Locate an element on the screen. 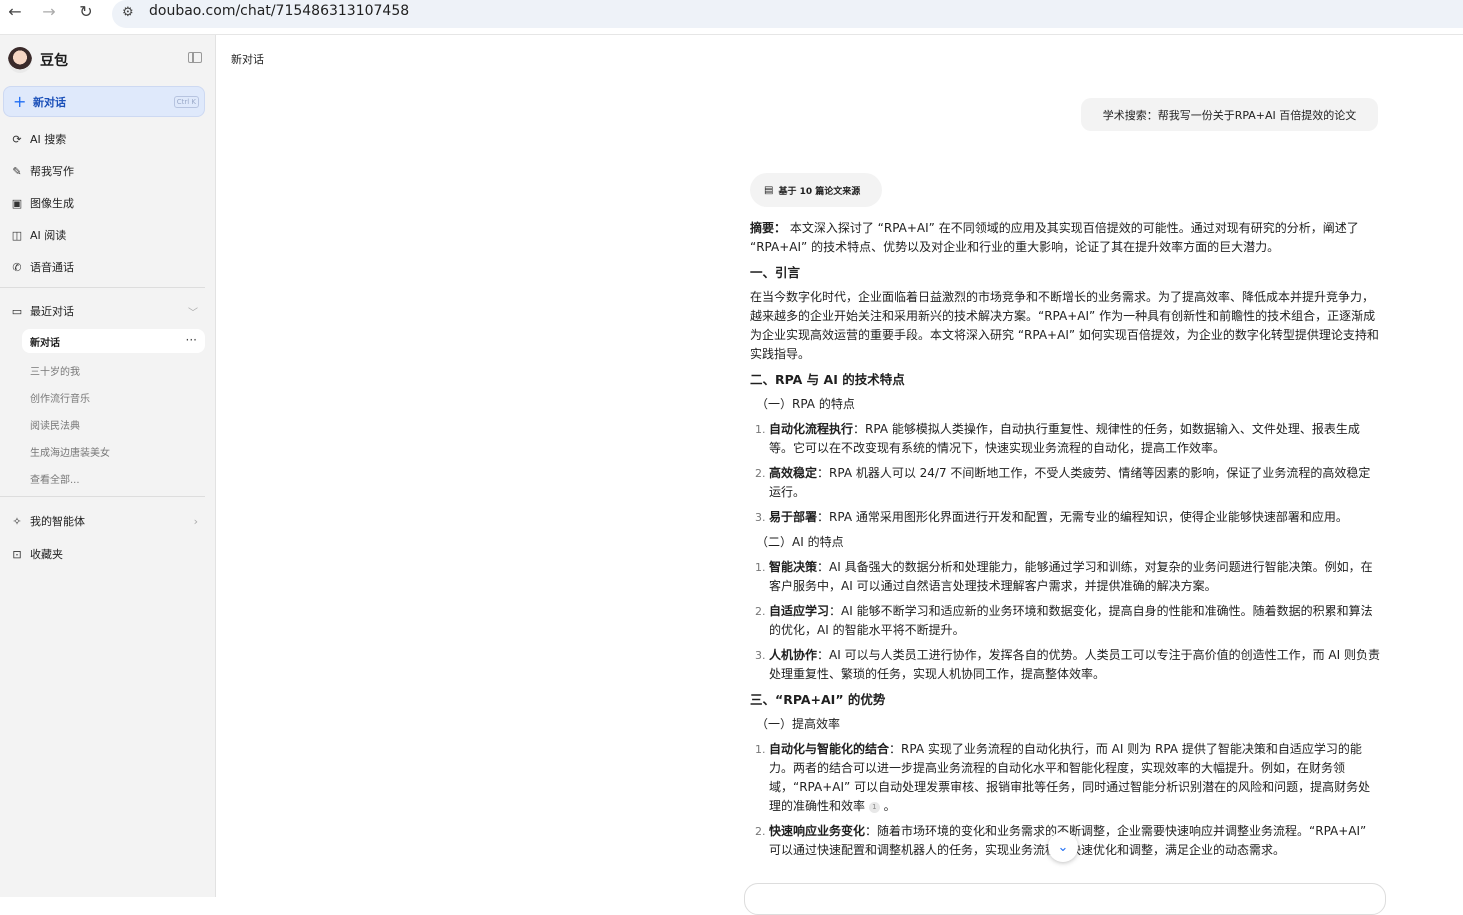 The width and height of the screenshot is (1463, 915). item-title: 自动化与智能化的结合 is located at coordinates (829, 749).